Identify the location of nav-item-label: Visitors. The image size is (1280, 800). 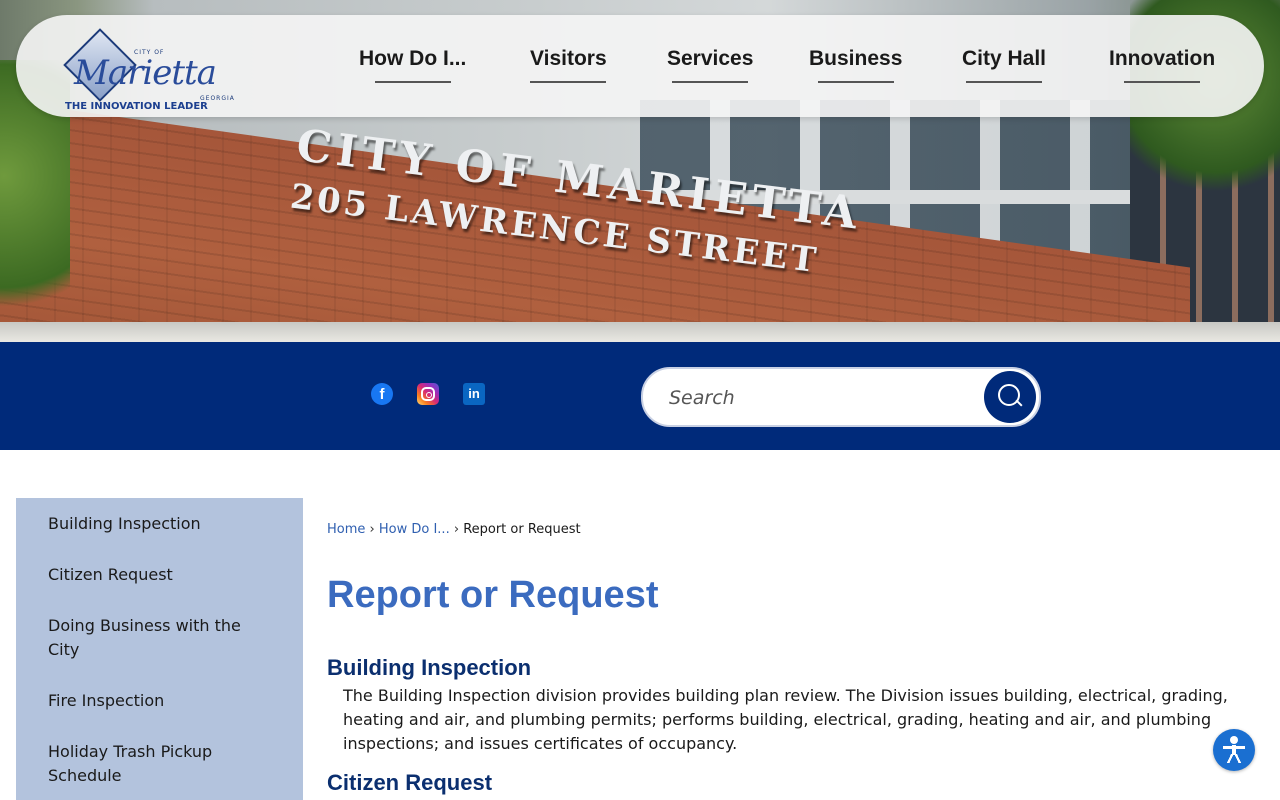
(568, 58).